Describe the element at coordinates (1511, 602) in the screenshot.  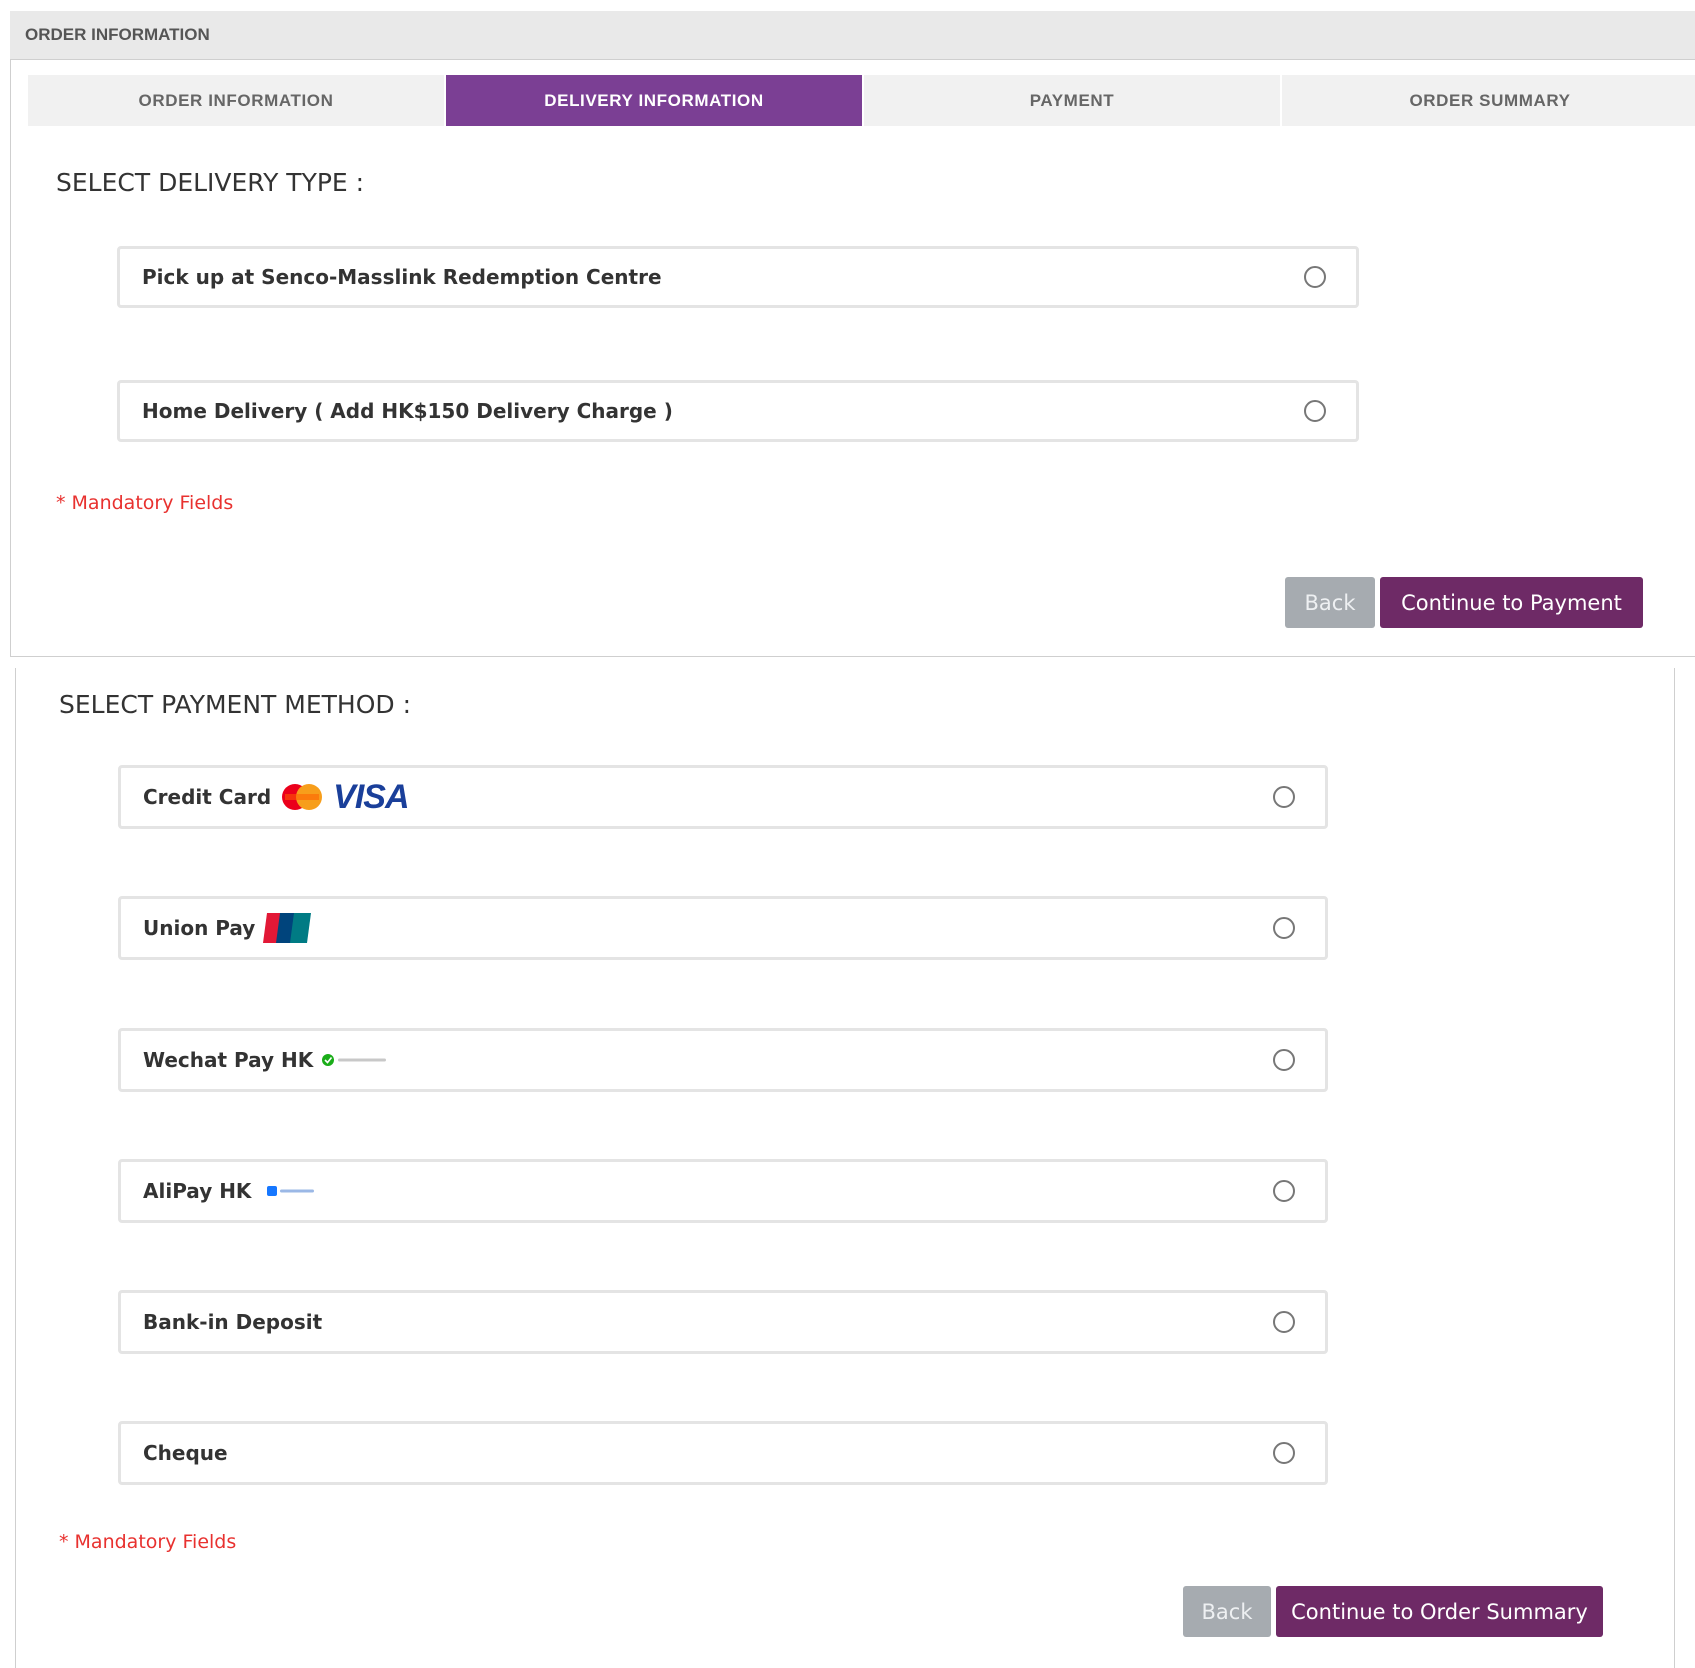
I see `continue-to-payment-button: Continue to Payment` at that location.